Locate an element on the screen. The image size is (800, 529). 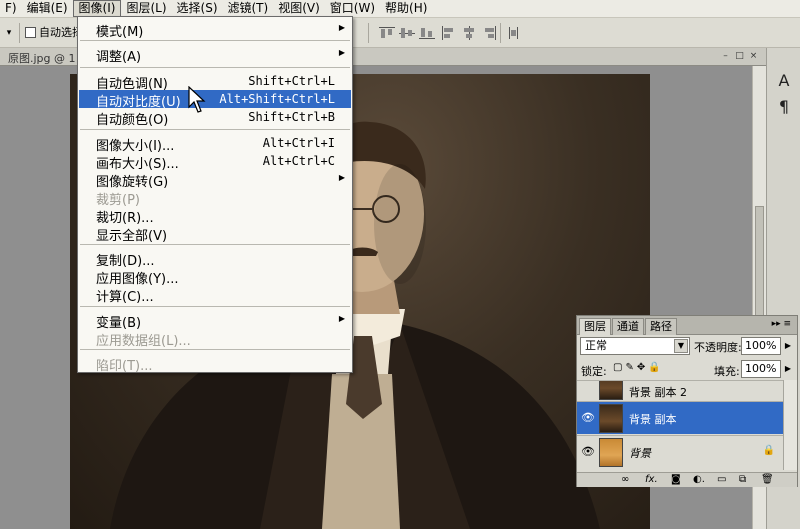
align-right-icon is located at coordinates (489, 33).